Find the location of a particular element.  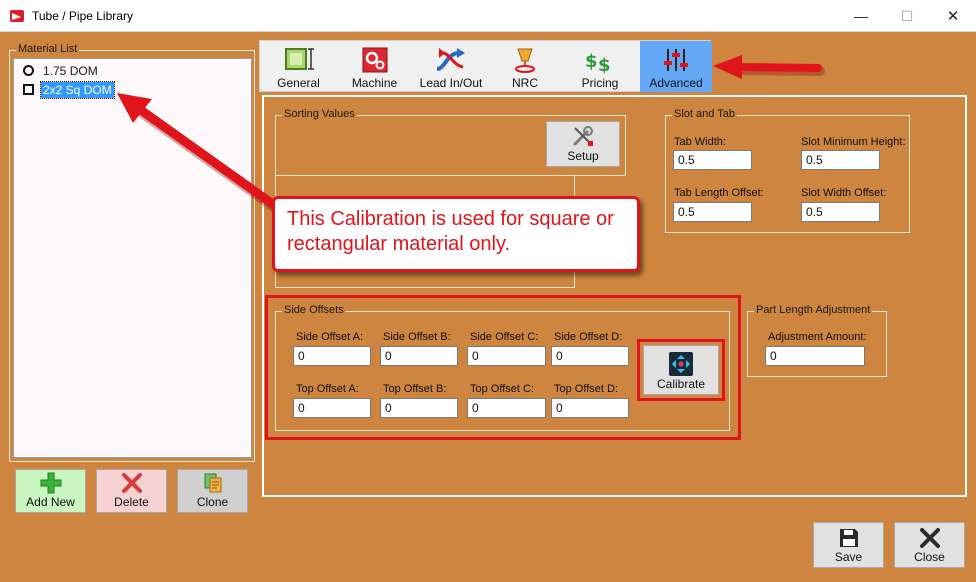

tab-lead-in-out: Lead In/Out is located at coordinates (451, 66).